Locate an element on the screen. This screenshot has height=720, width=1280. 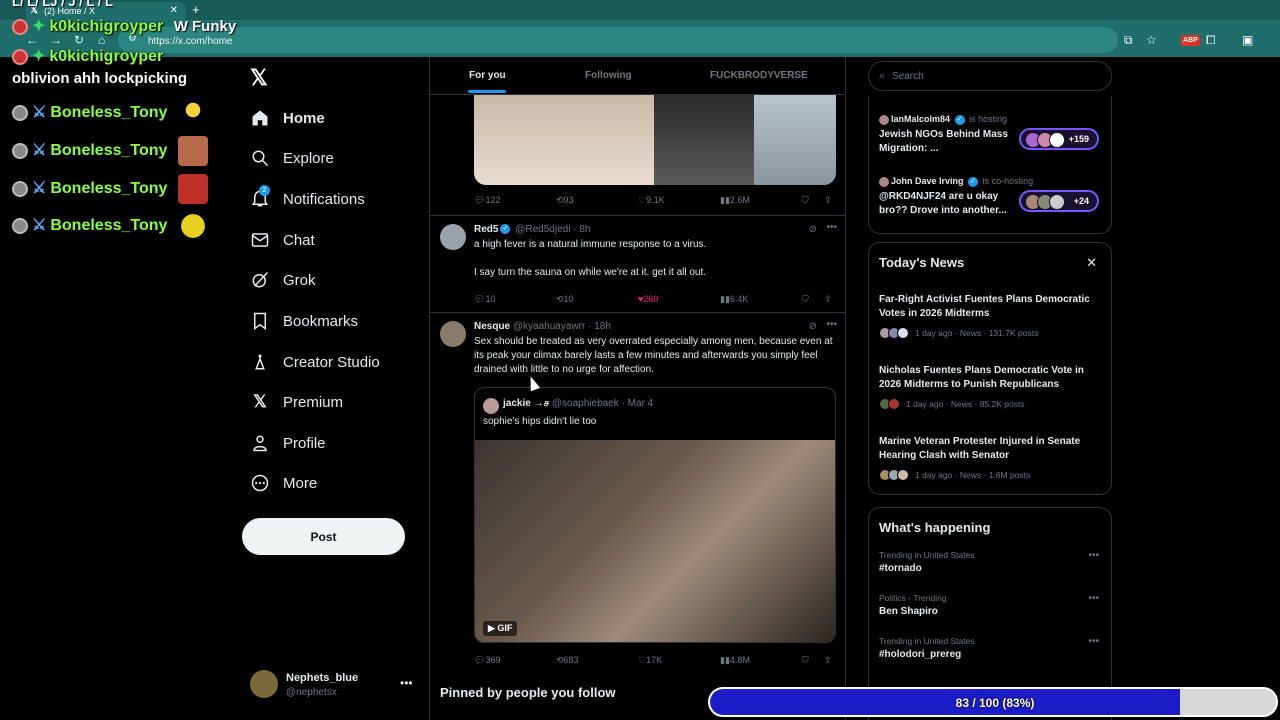
bookmark-star-icon: ☆ is located at coordinates (1151, 40).